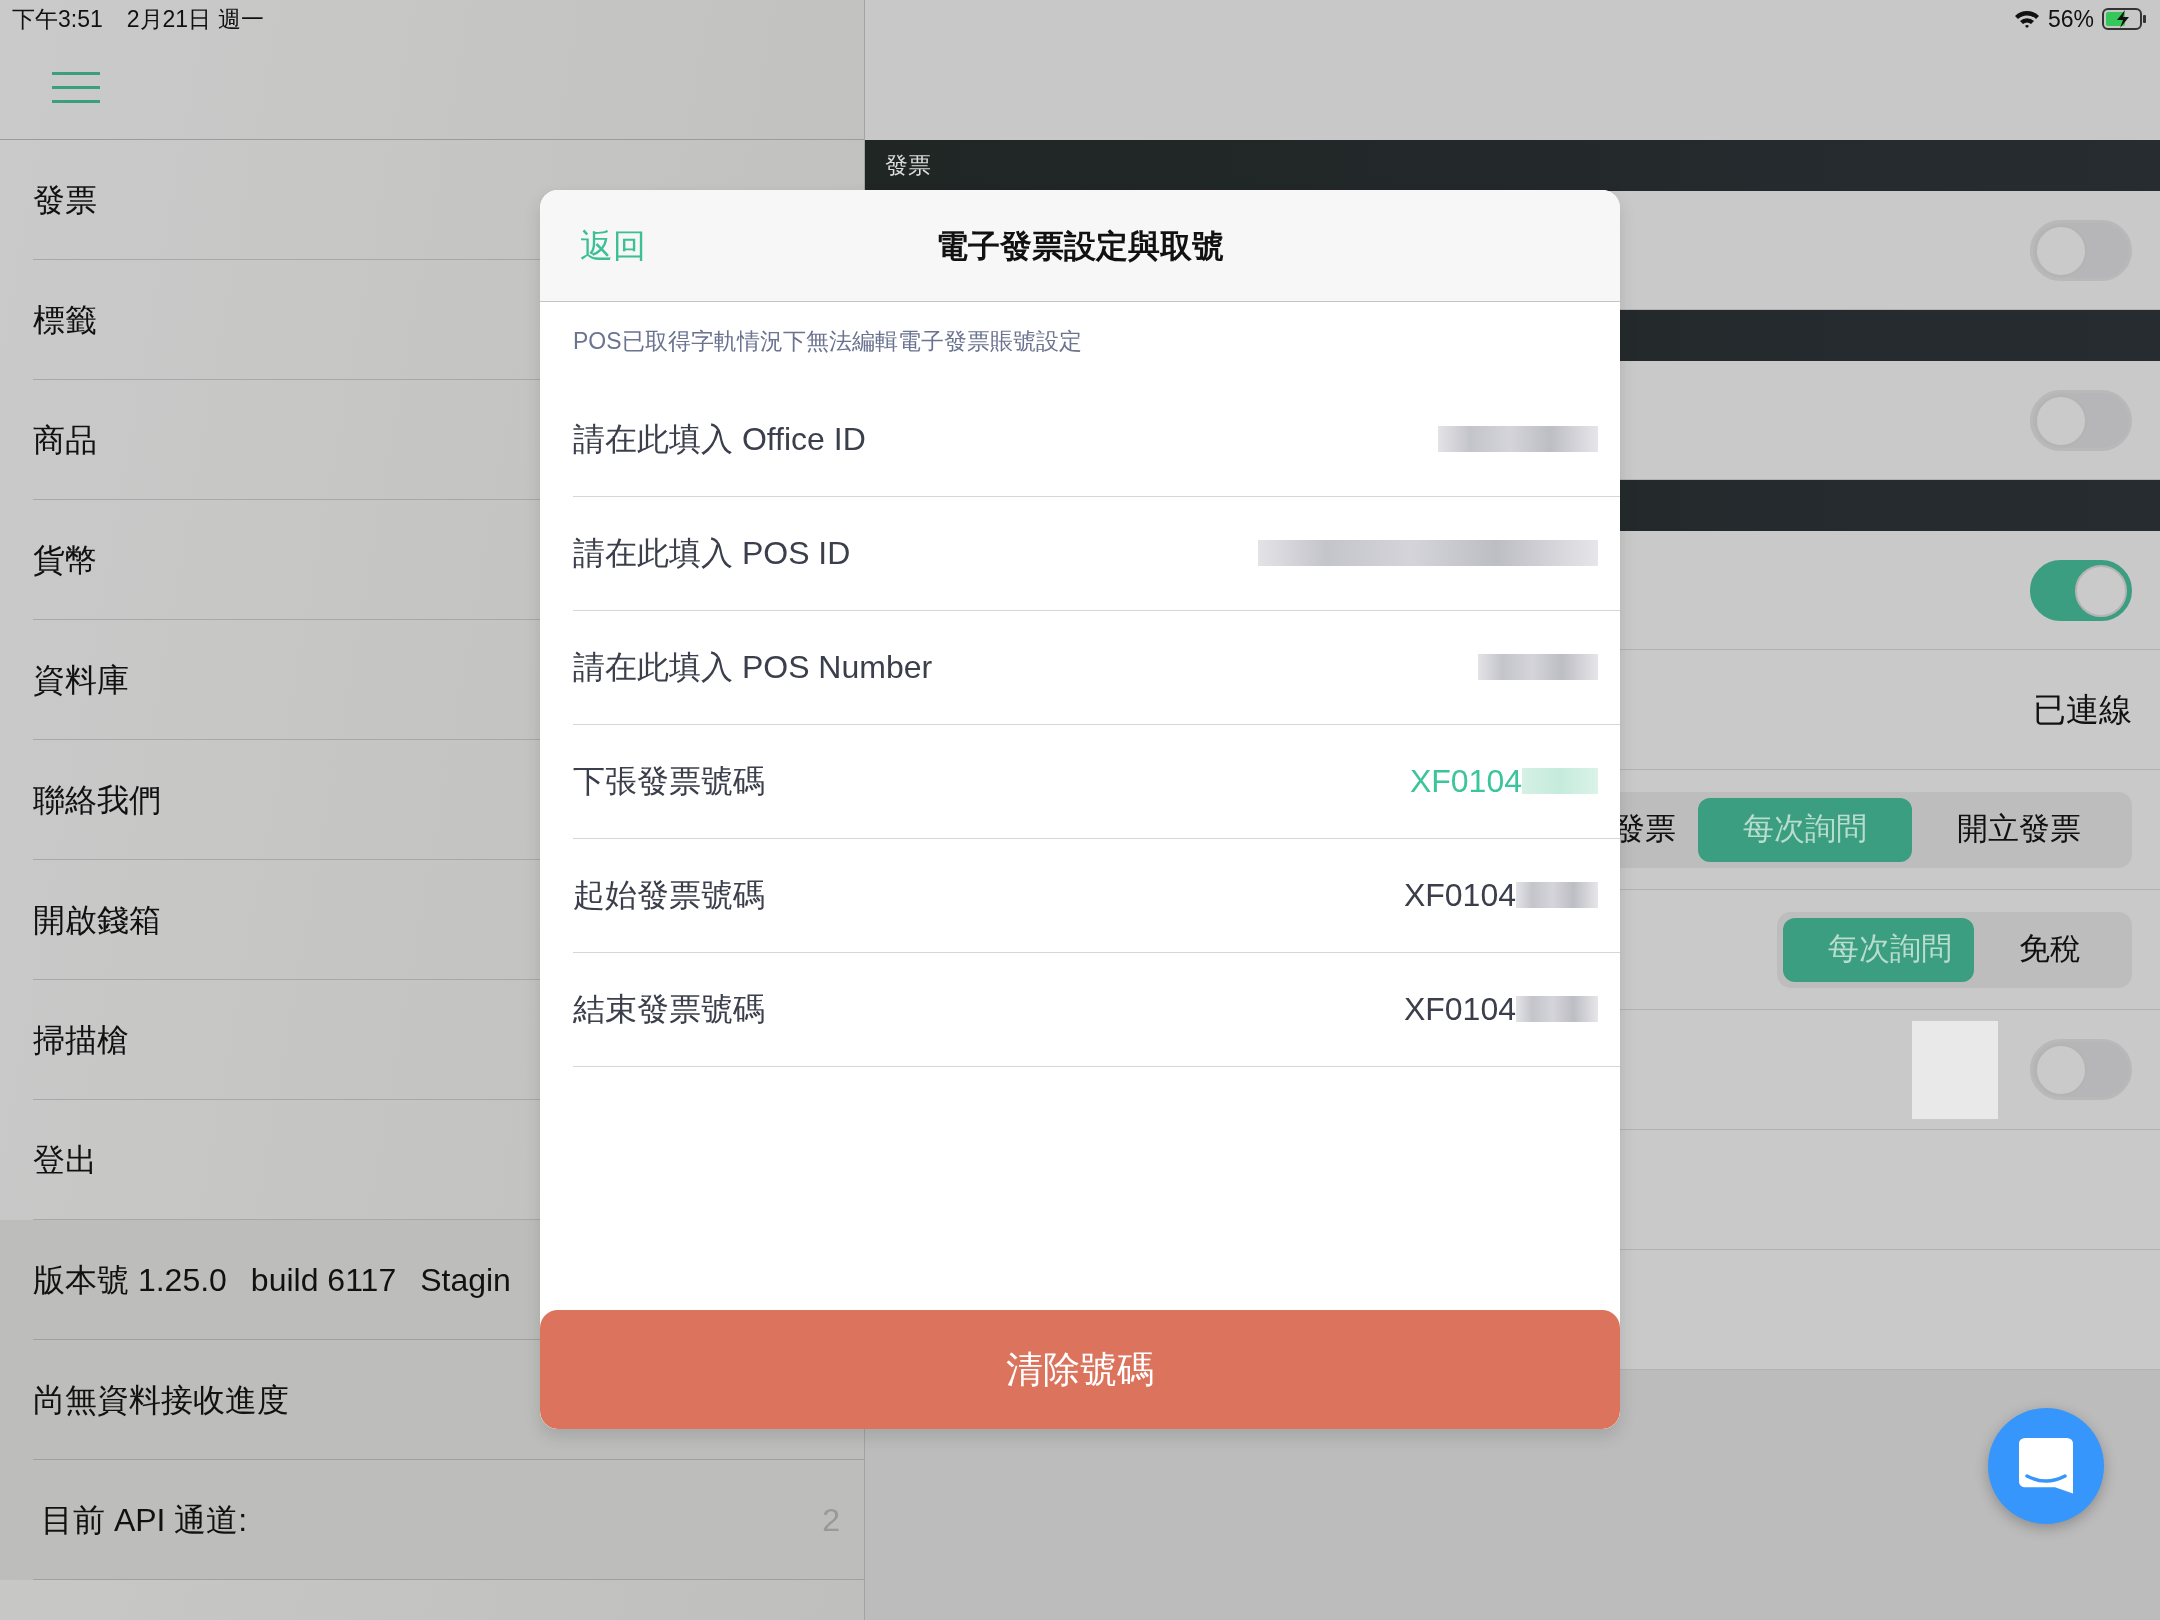  Describe the element at coordinates (669, 1009) in the screenshot. I see `field-label: 結束發票號碼` at that location.